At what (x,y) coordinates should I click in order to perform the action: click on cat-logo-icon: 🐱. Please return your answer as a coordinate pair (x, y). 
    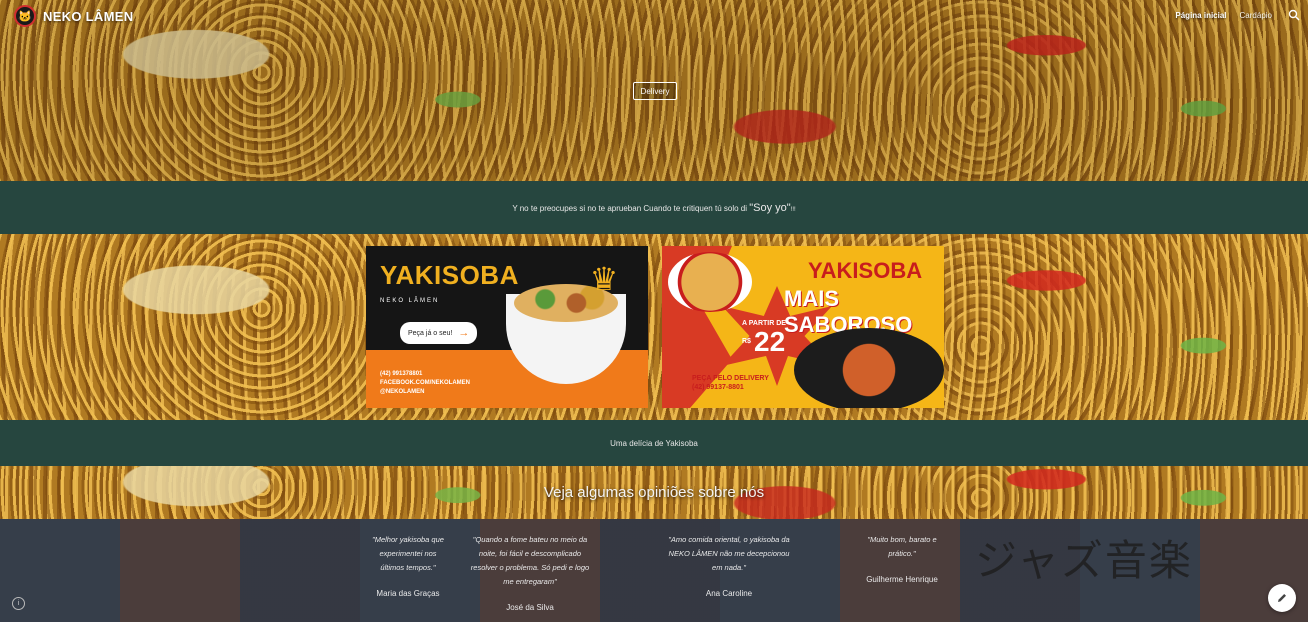
    Looking at the image, I should click on (25, 16).